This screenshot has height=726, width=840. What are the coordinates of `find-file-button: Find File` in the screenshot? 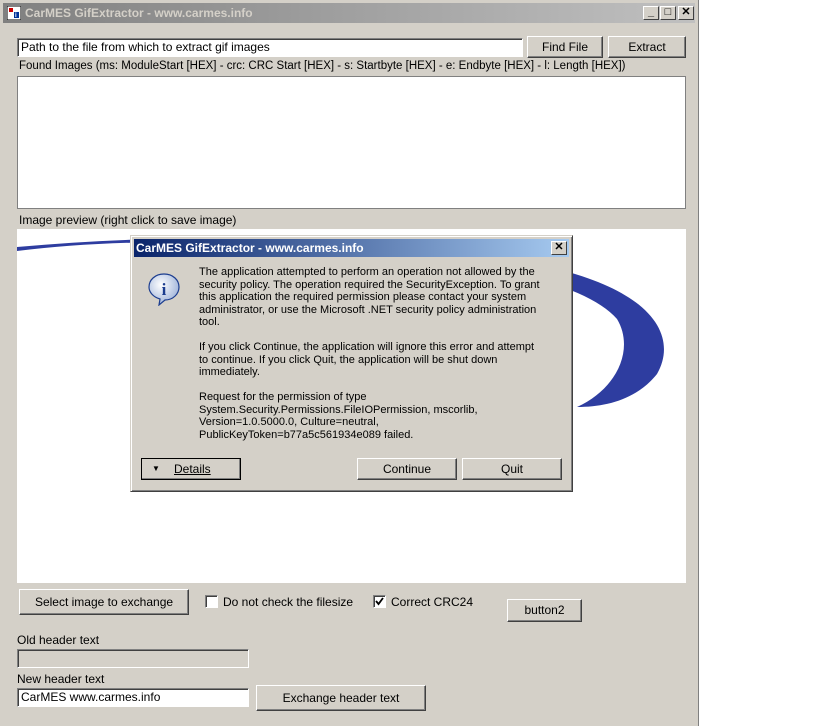 It's located at (565, 47).